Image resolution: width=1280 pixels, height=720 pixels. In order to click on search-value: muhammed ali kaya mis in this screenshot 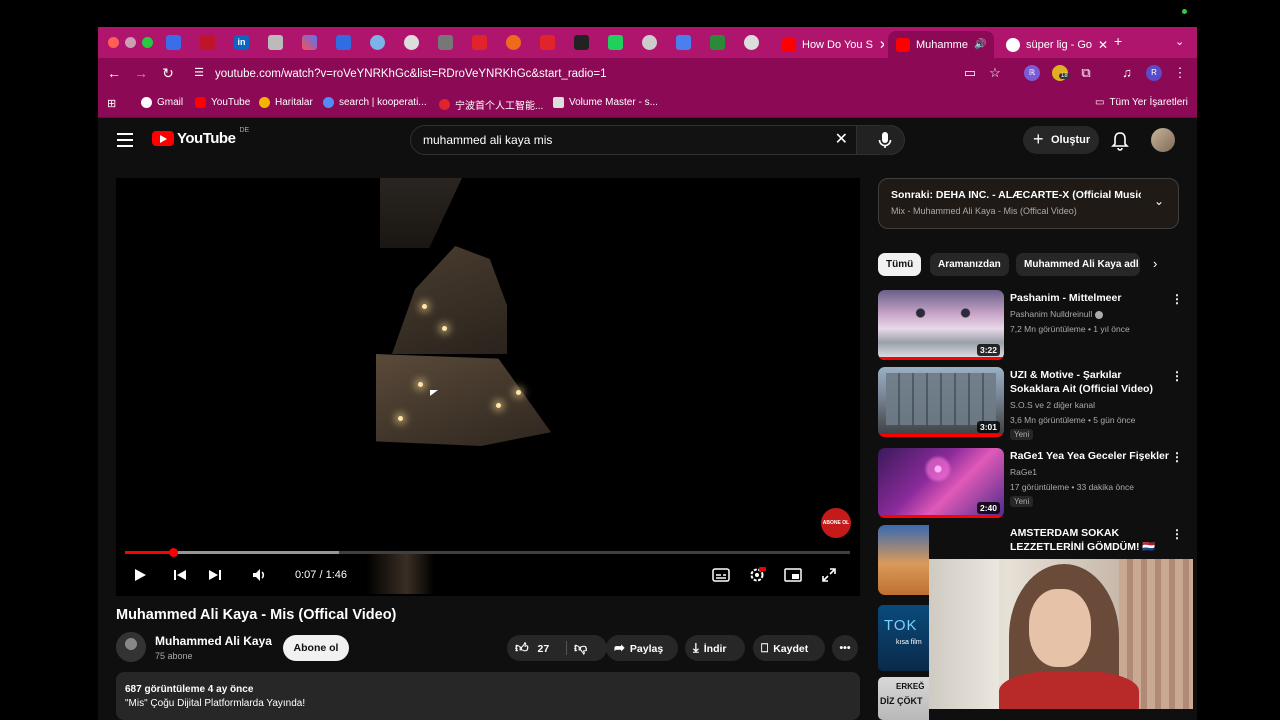, I will do `click(488, 140)`.